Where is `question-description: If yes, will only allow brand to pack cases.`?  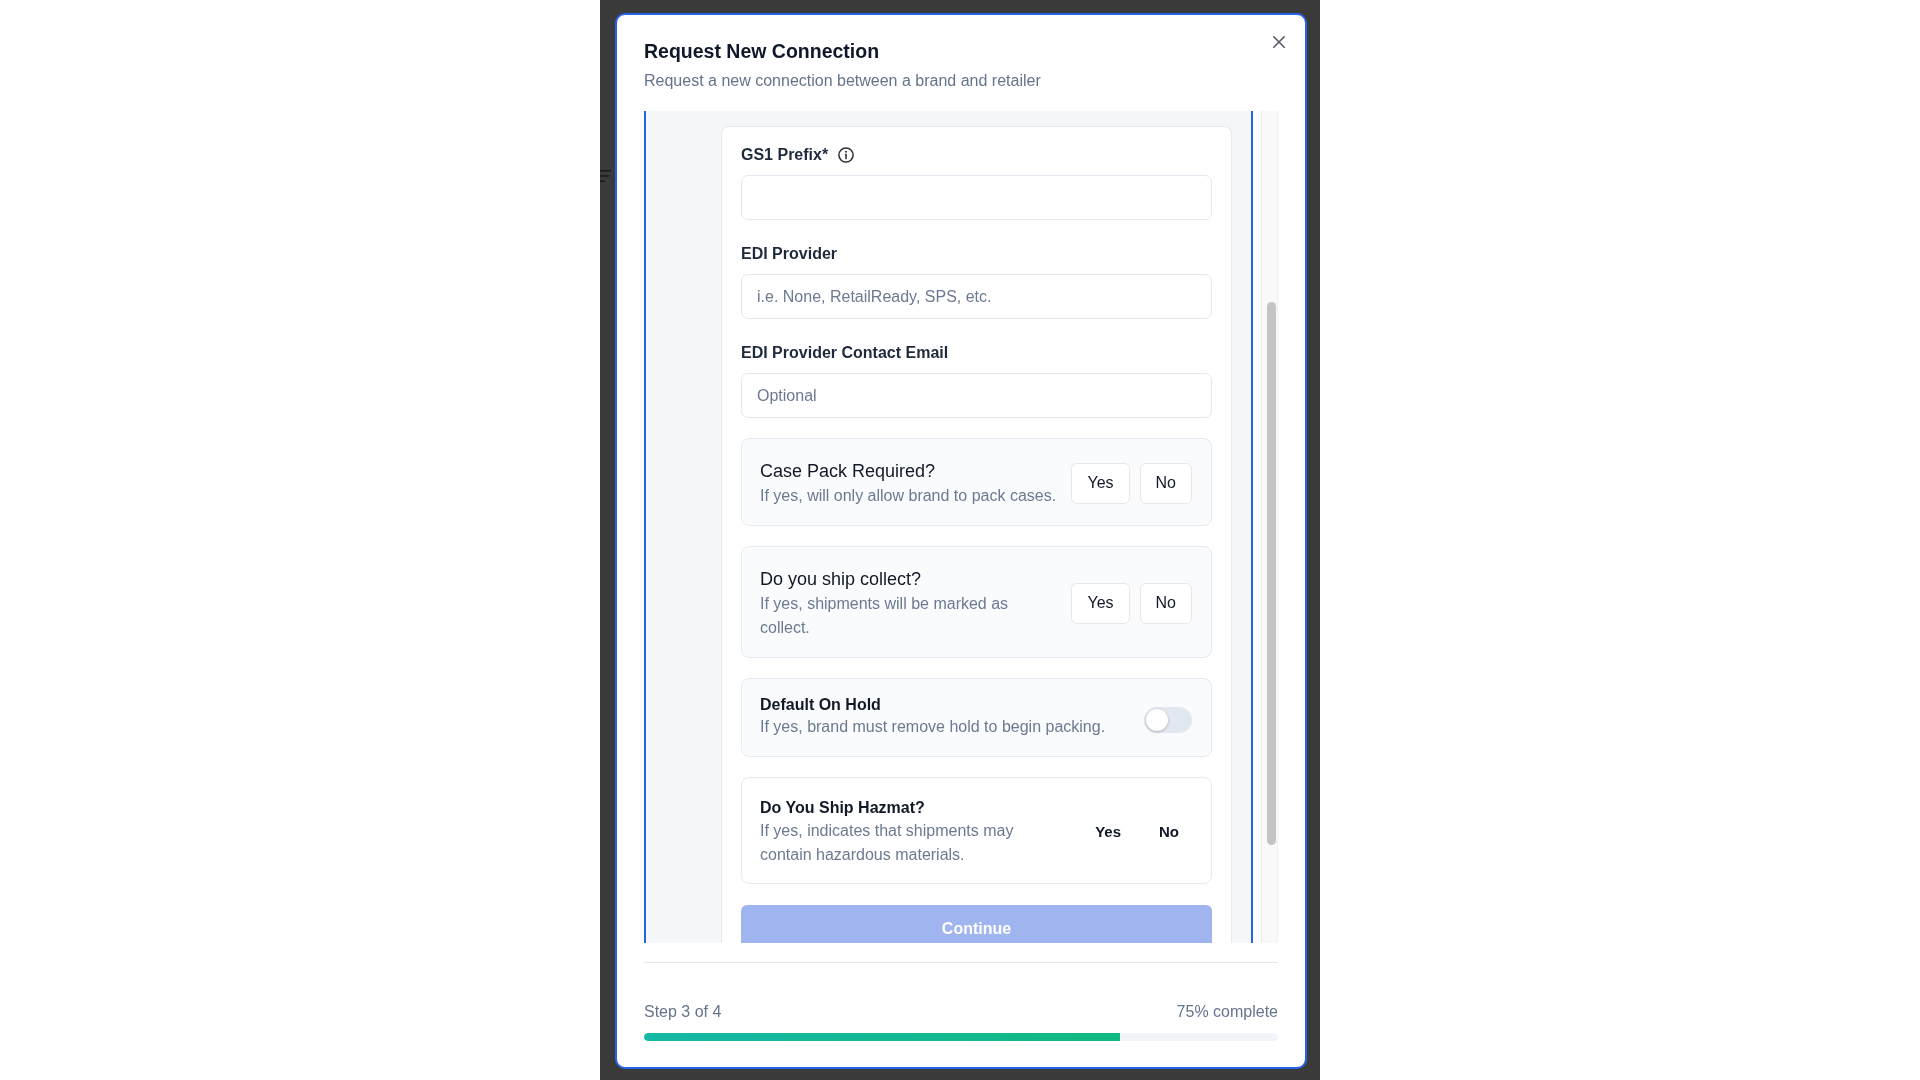 question-description: If yes, will only allow brand to pack cases. is located at coordinates (909, 496).